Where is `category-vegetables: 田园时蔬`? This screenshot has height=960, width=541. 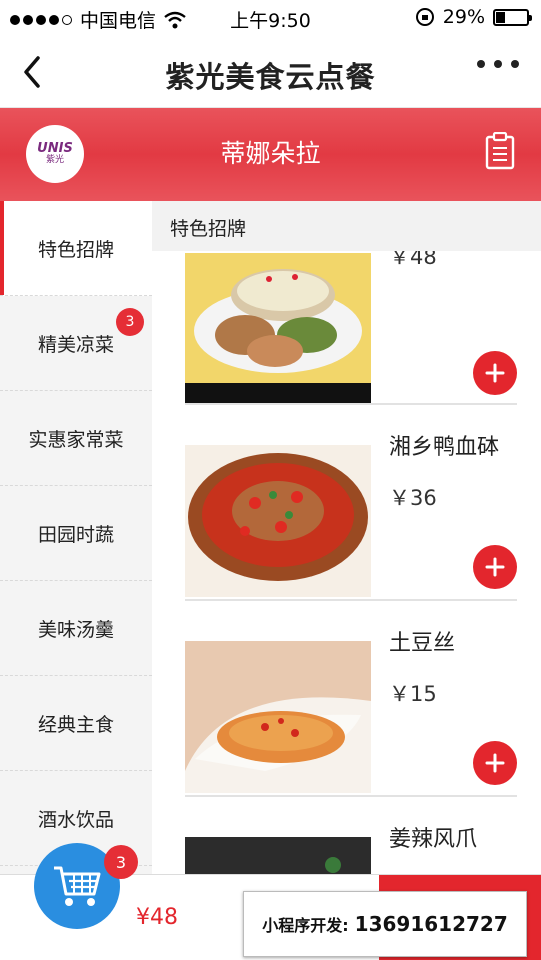
category-vegetables: 田园时蔬 is located at coordinates (76, 533).